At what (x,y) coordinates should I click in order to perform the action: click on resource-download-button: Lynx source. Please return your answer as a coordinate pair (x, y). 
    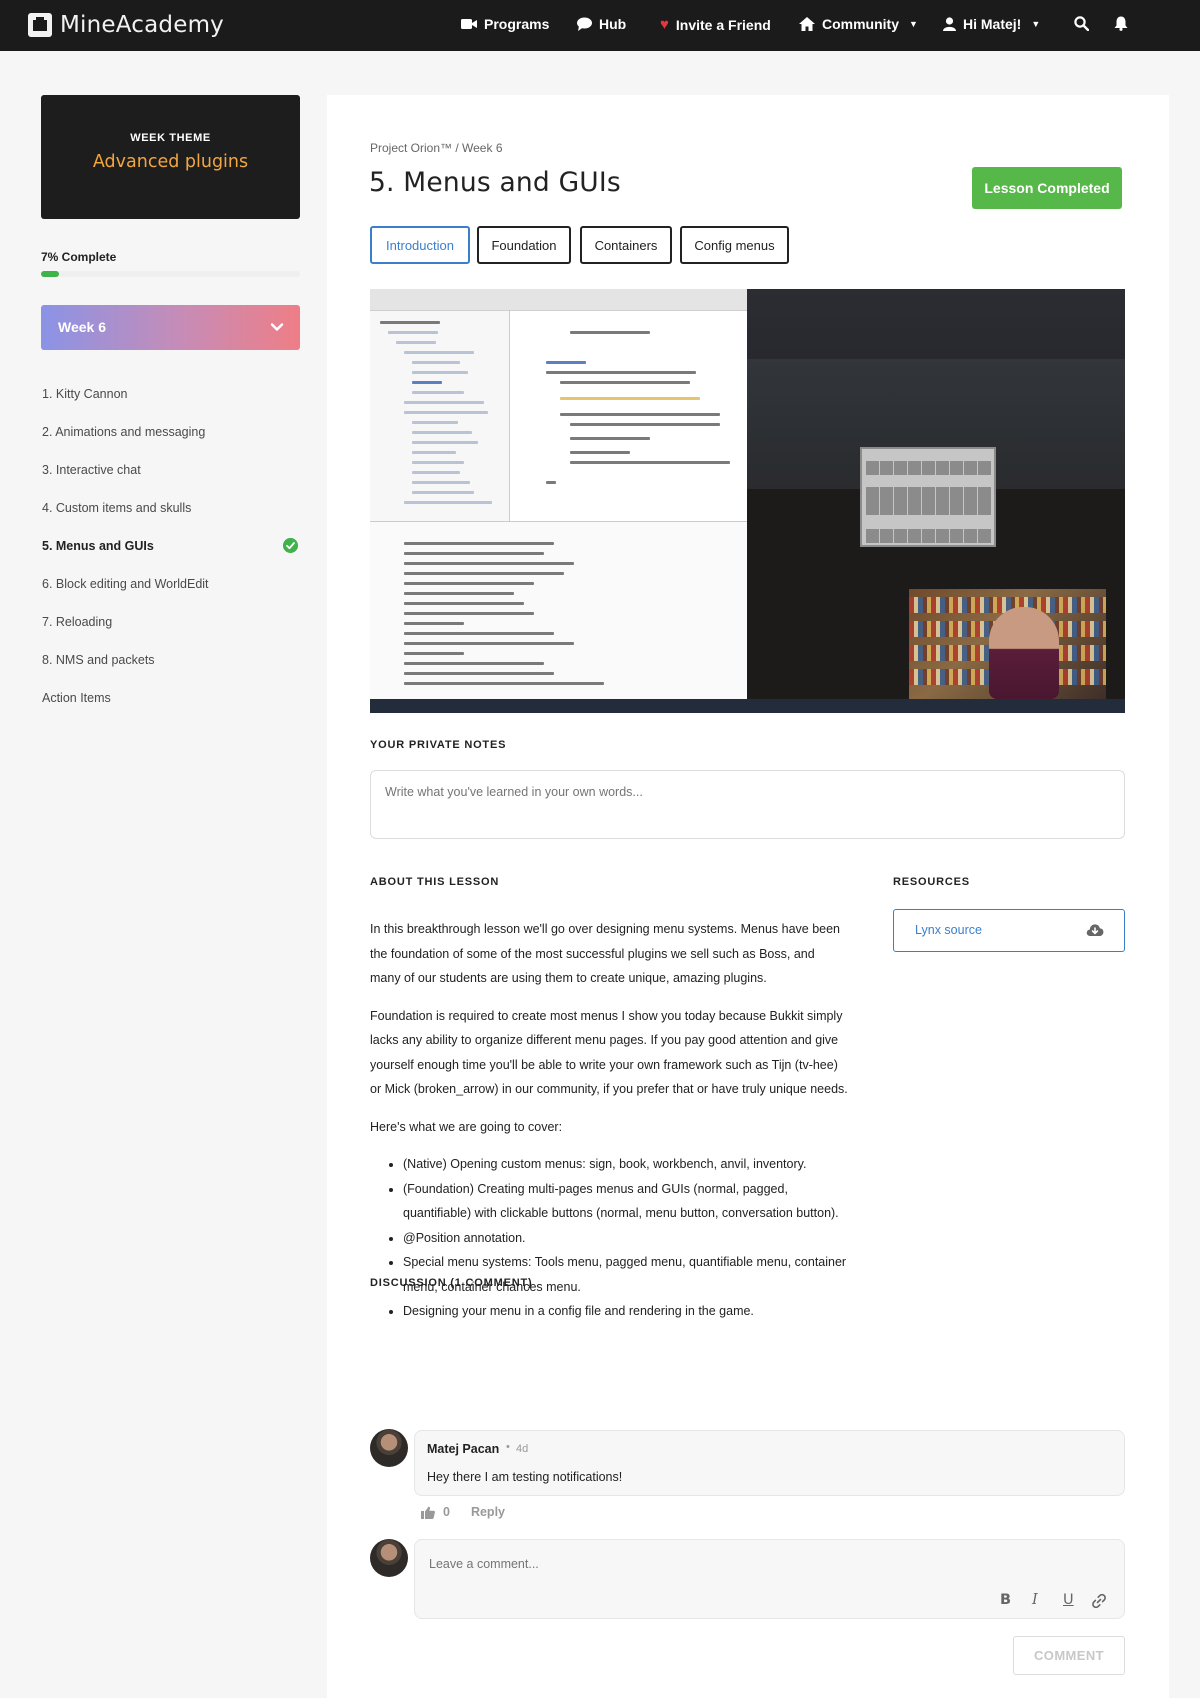
    Looking at the image, I should click on (1009, 930).